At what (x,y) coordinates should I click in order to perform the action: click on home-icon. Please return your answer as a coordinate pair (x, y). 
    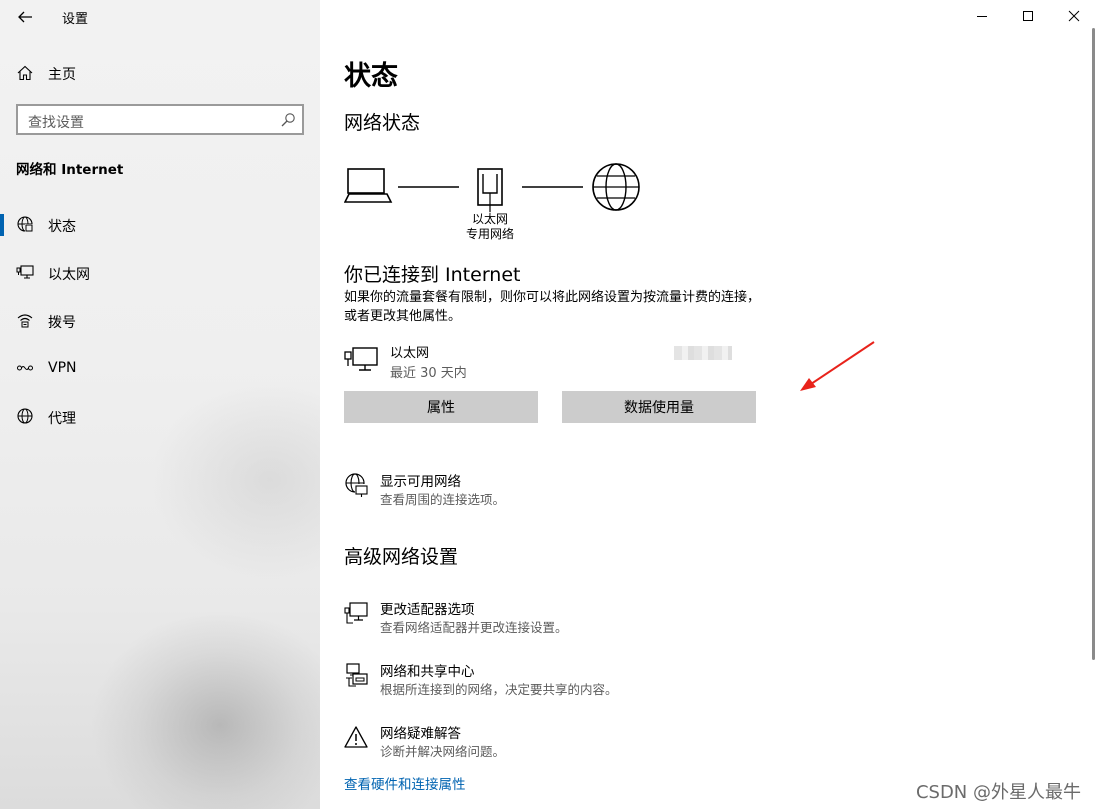
    Looking at the image, I should click on (25, 73).